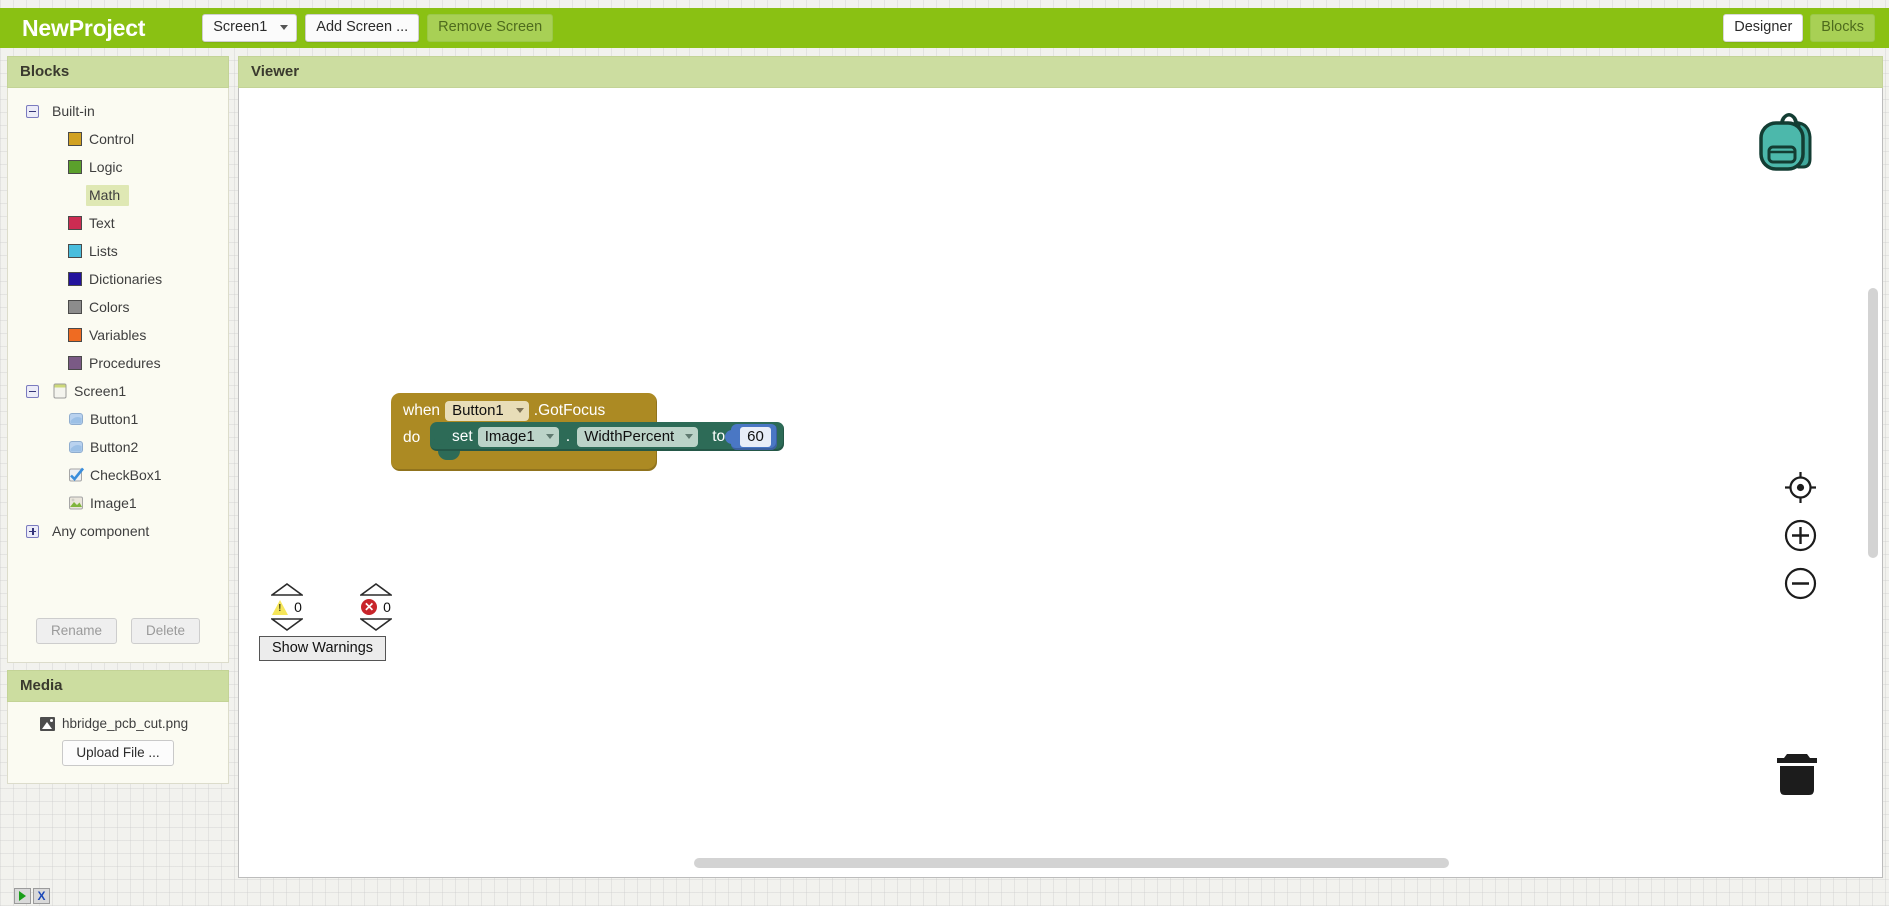 Image resolution: width=1889 pixels, height=906 pixels. What do you see at coordinates (126, 475) in the screenshot?
I see `tree-item-label: CheckBox1` at bounding box center [126, 475].